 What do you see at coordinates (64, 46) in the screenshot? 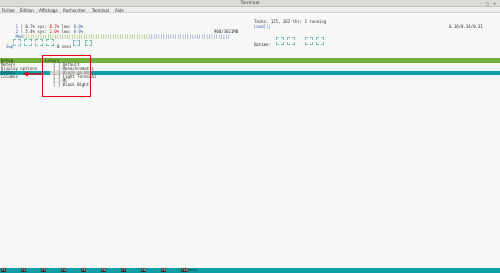
I see `secs-label: 0 secs` at bounding box center [64, 46].